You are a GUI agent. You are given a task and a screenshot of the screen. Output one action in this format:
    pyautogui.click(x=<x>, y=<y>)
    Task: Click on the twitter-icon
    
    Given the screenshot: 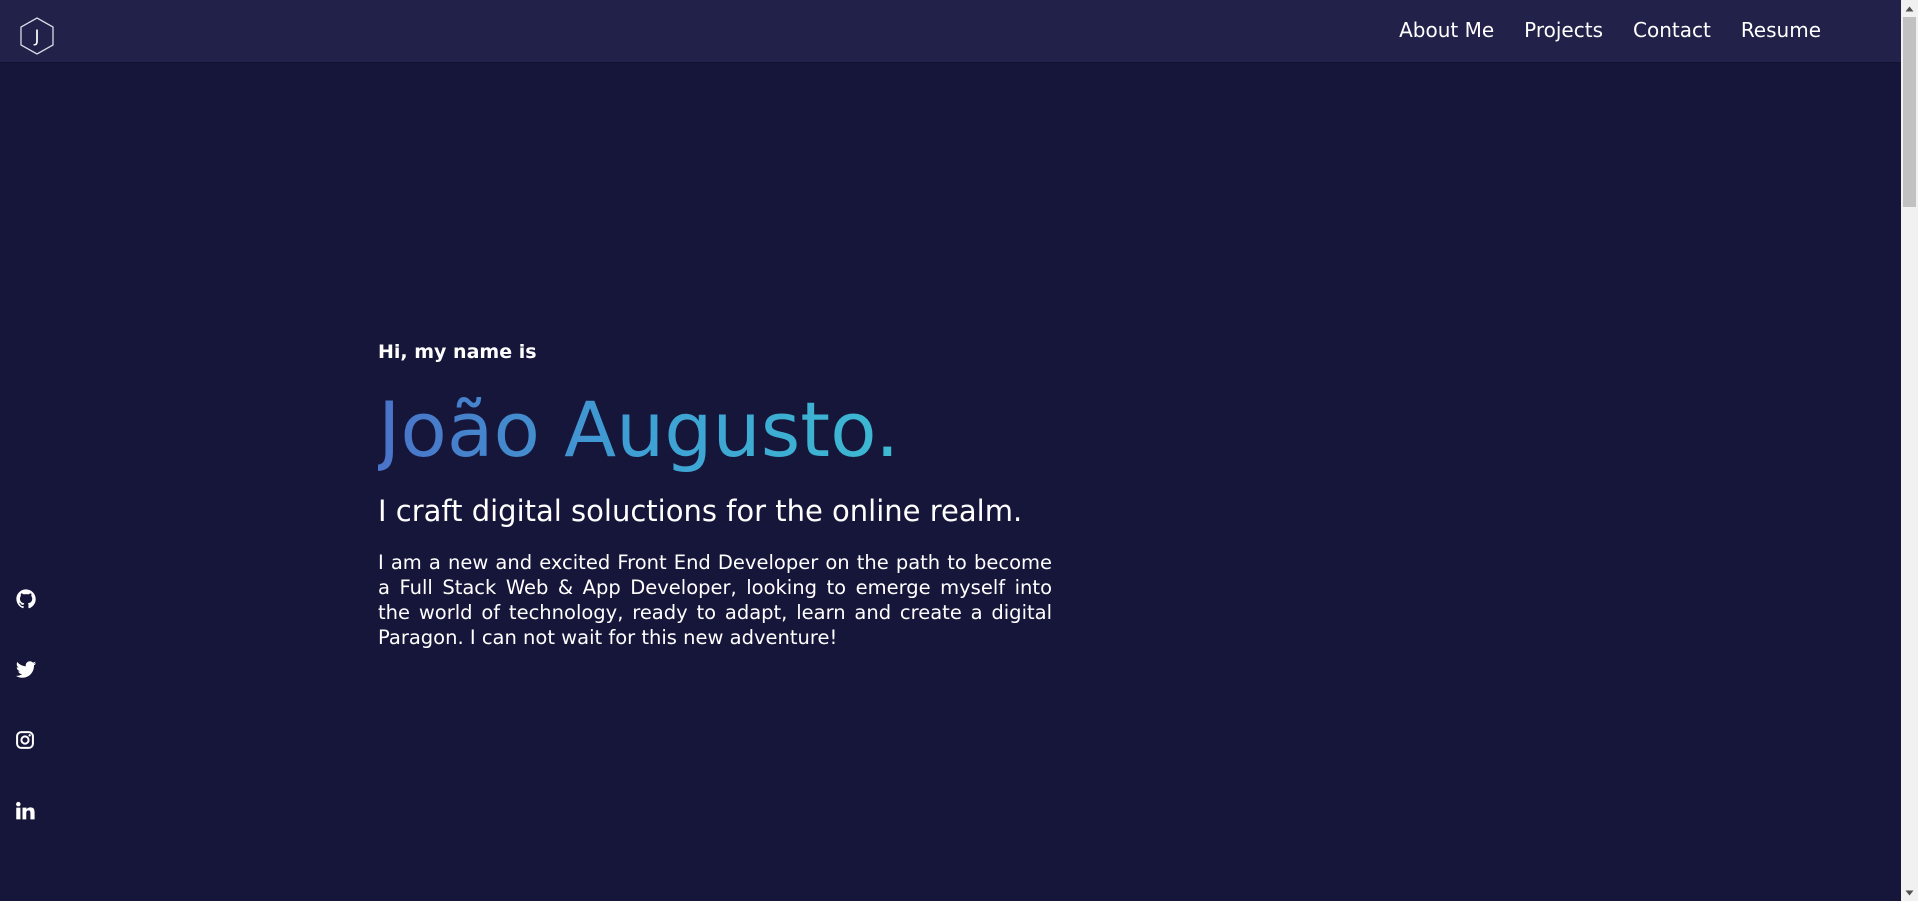 What is the action you would take?
    pyautogui.click(x=26, y=670)
    